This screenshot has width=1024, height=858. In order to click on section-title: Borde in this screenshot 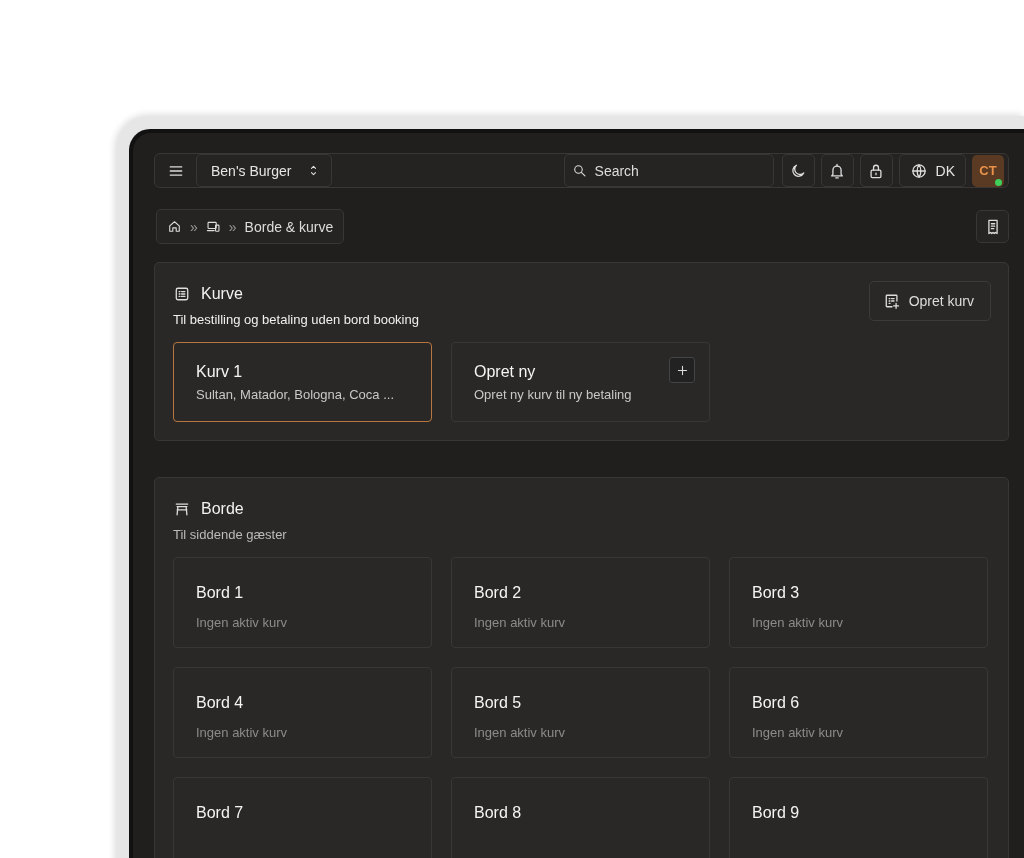, I will do `click(222, 509)`.